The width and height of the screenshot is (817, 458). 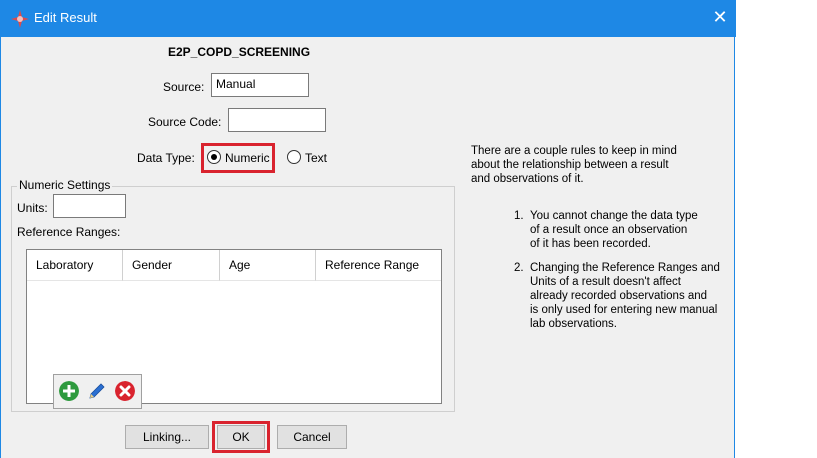 What do you see at coordinates (69, 391) in the screenshot?
I see `add-icon` at bounding box center [69, 391].